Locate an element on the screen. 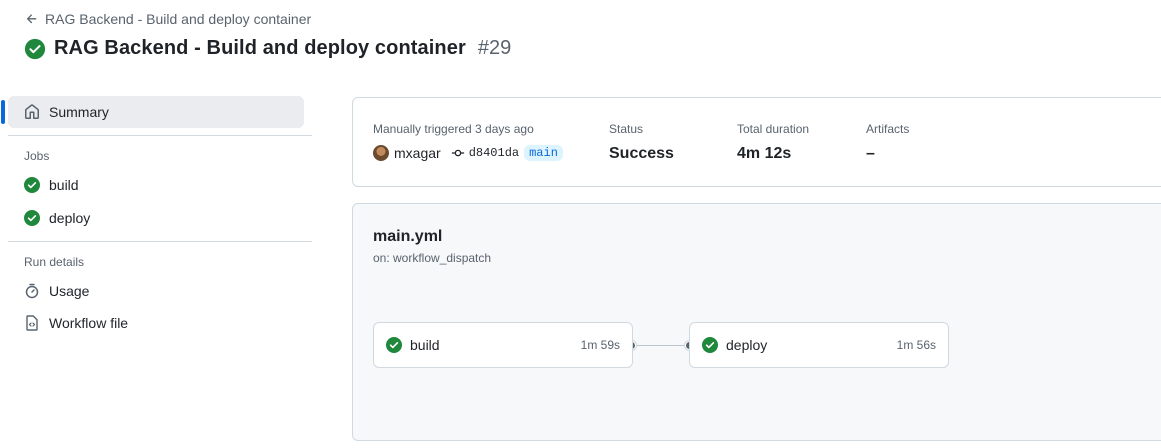 The height and width of the screenshot is (448, 1161). artifacts-value: – is located at coordinates (870, 153).